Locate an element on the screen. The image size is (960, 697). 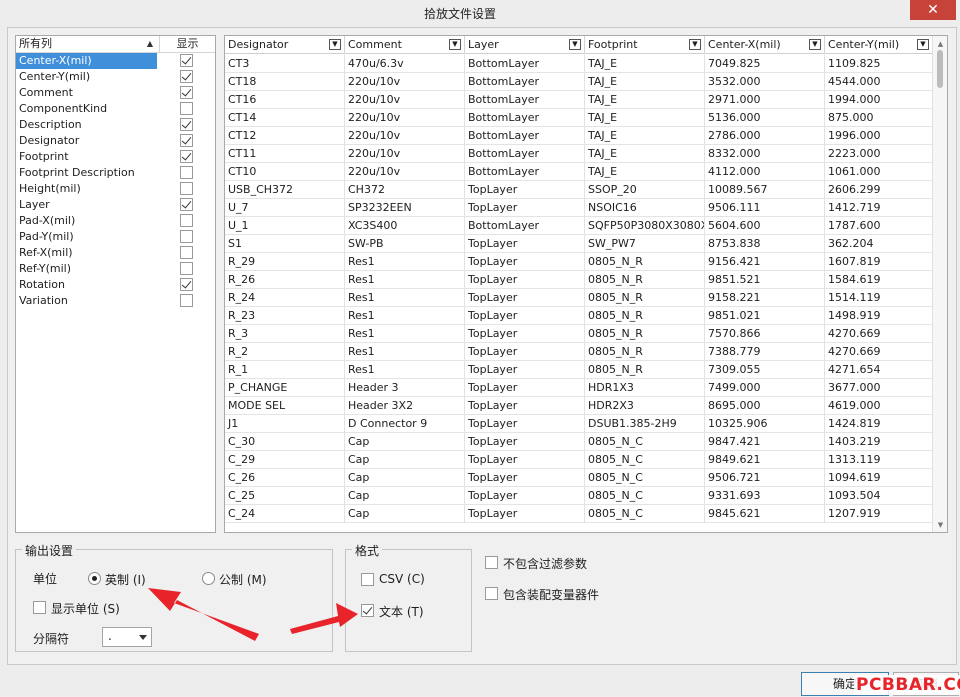
scroll-thumb is located at coordinates (940, 69).